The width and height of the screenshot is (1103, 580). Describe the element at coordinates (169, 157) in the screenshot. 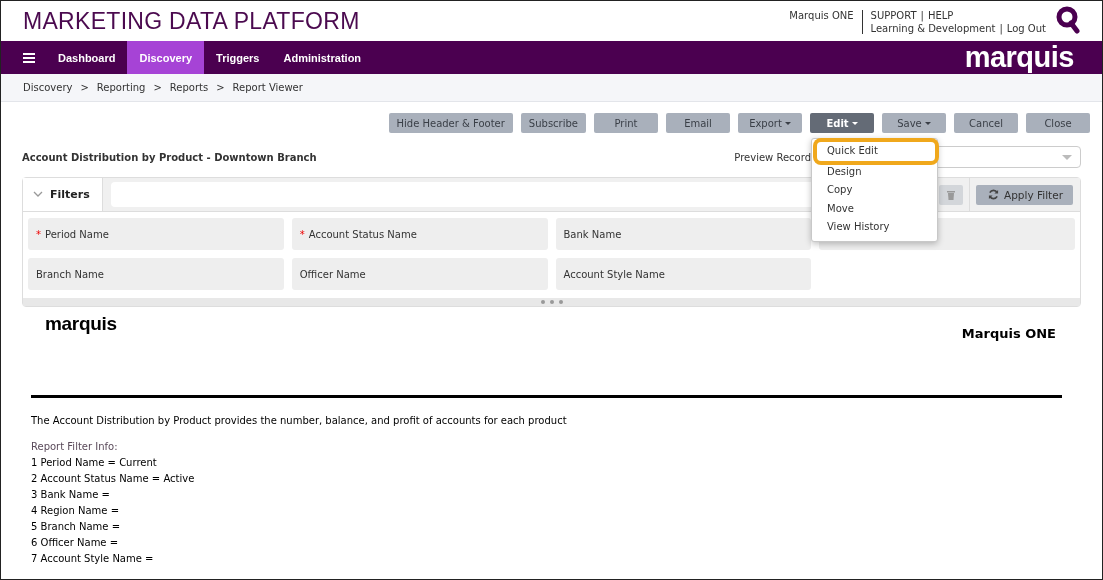

I see `report-title: Account Distribution by Product - Downtown Branch` at that location.